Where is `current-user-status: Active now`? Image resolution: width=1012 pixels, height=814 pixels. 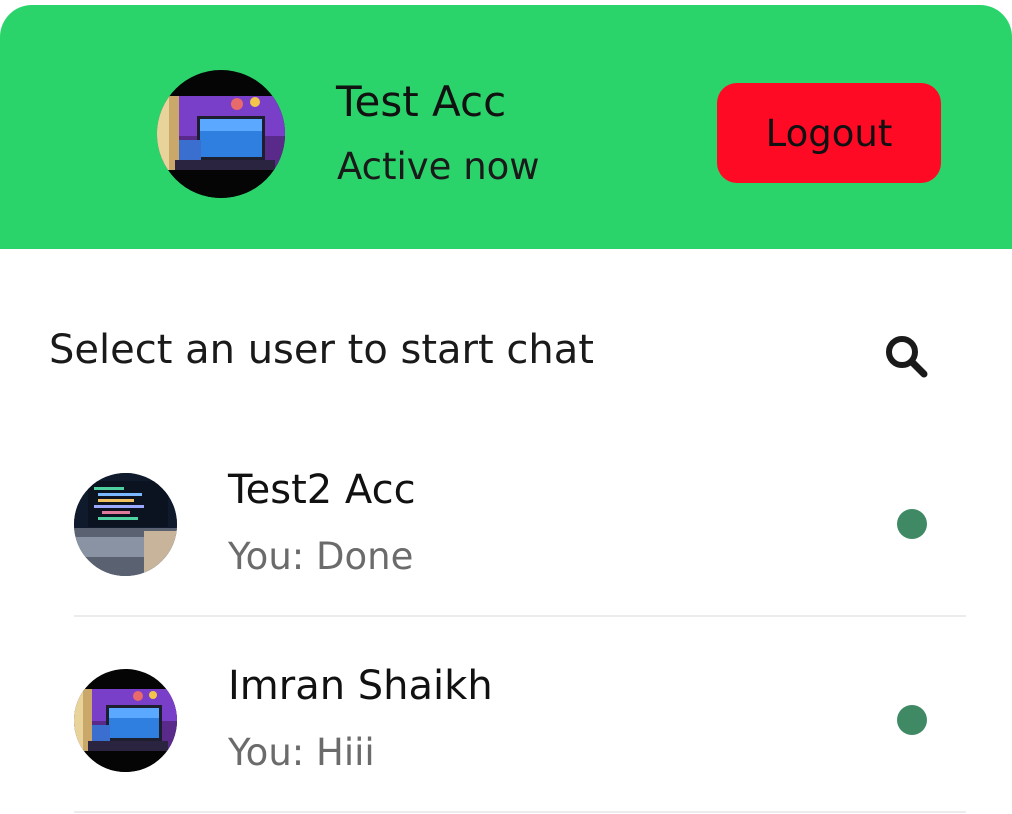
current-user-status: Active now is located at coordinates (438, 166).